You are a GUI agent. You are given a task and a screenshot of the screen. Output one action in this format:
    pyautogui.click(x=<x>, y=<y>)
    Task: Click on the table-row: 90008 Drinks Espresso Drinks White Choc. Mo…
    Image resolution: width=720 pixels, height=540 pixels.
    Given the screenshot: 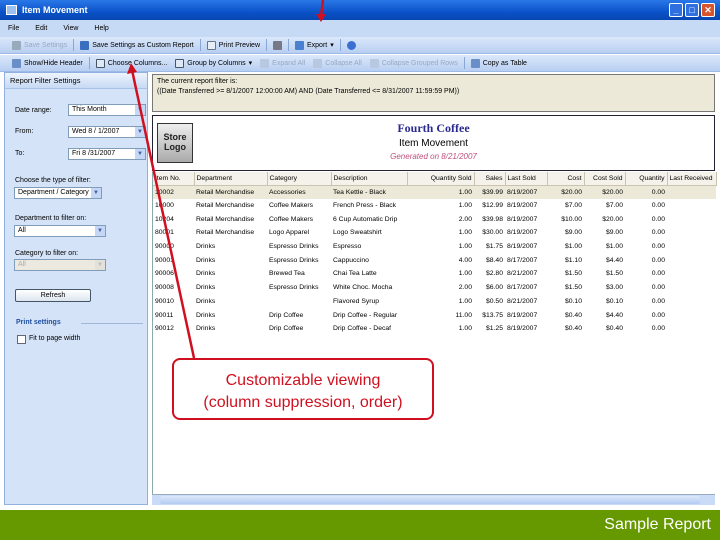 What is the action you would take?
    pyautogui.click(x=434, y=288)
    